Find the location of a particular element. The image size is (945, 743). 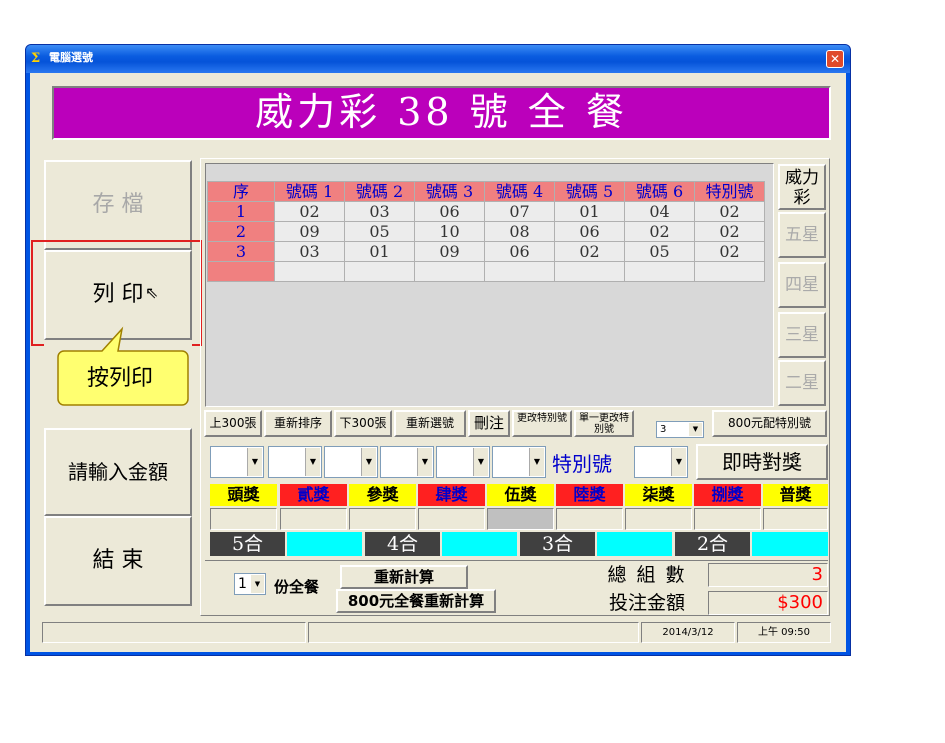

save-button: 存 檔 is located at coordinates (118, 205).